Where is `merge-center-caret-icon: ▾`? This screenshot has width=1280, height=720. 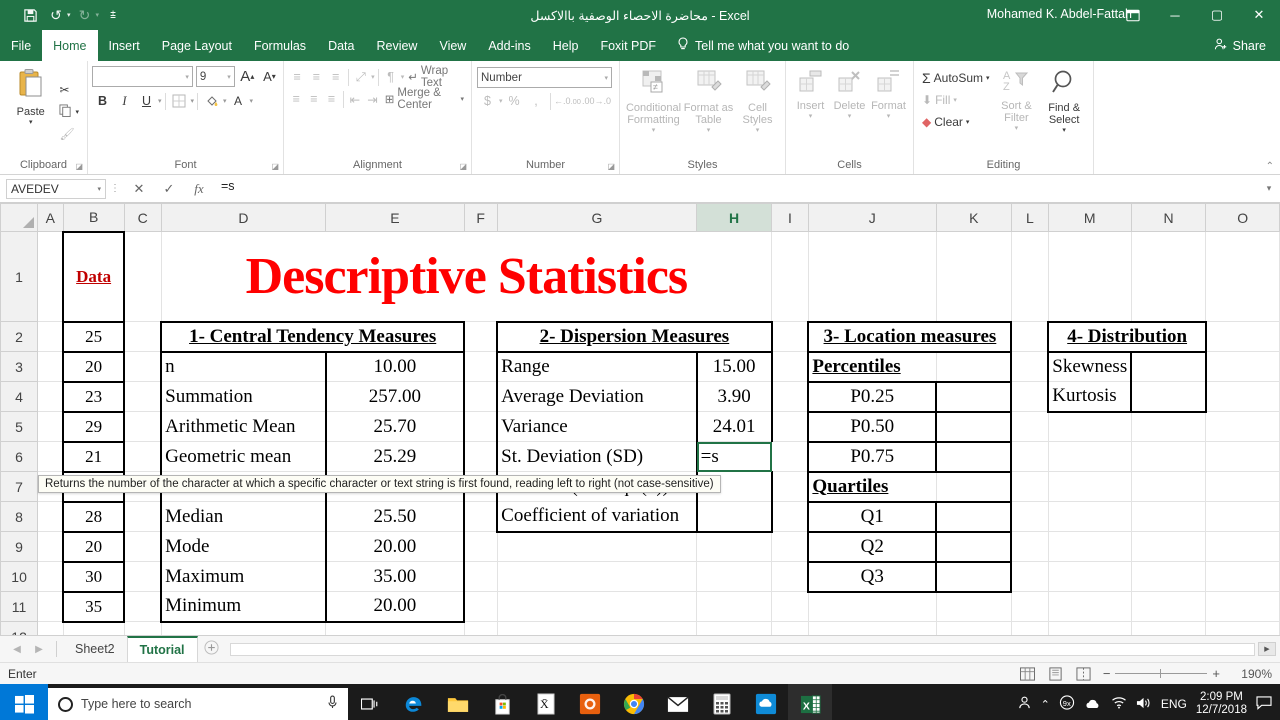 merge-center-caret-icon: ▾ is located at coordinates (463, 99).